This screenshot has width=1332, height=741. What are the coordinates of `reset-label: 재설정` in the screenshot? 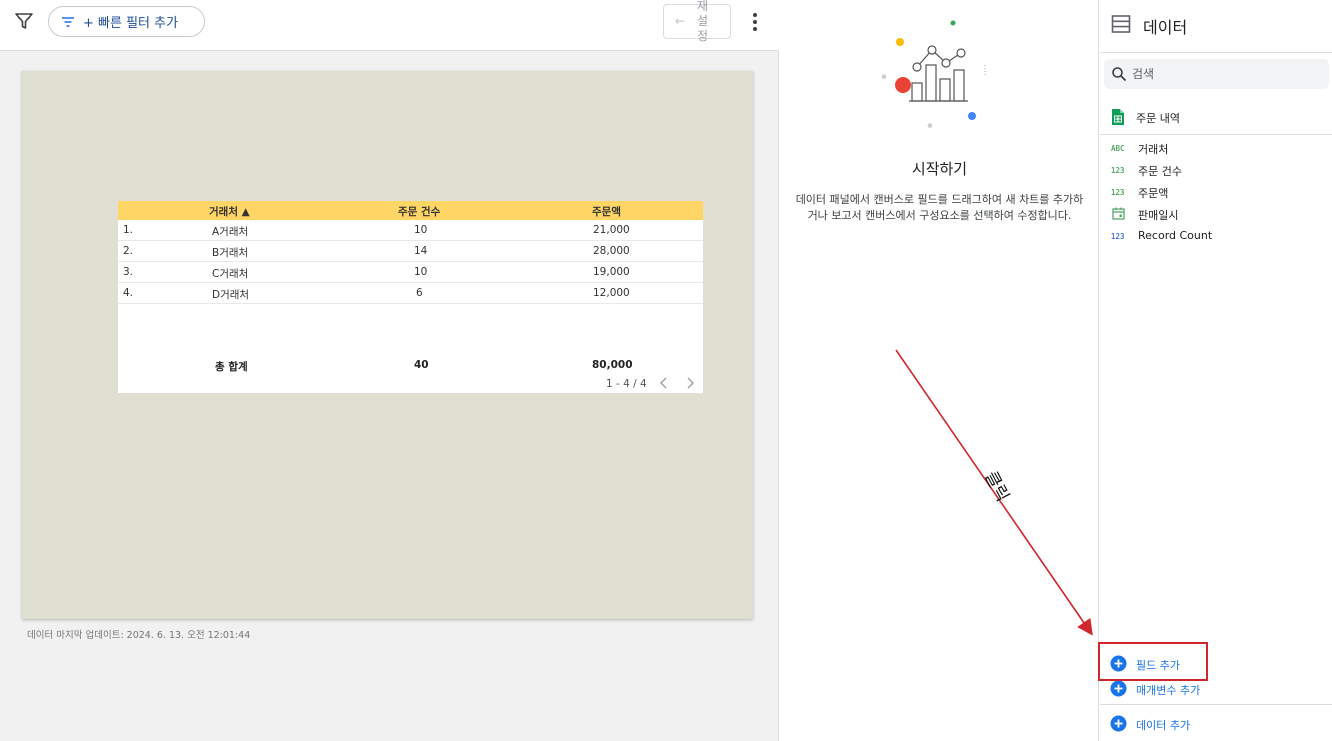 It's located at (703, 21).